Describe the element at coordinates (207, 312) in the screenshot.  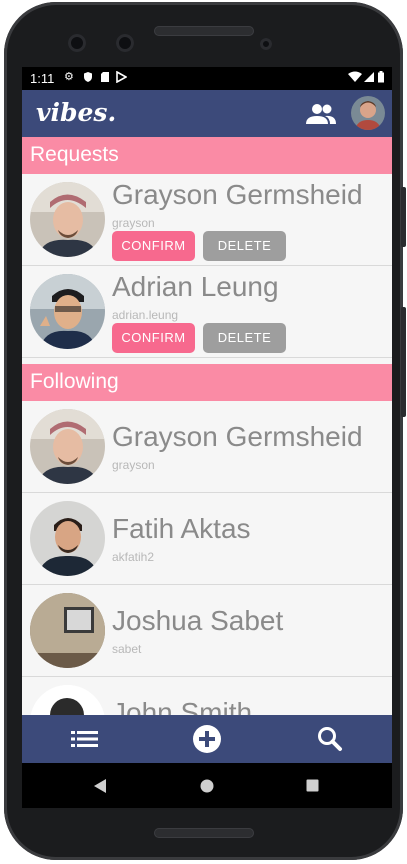
I see `request-row: Adrian Leung adrian.leung CONFIRM DELETE` at that location.